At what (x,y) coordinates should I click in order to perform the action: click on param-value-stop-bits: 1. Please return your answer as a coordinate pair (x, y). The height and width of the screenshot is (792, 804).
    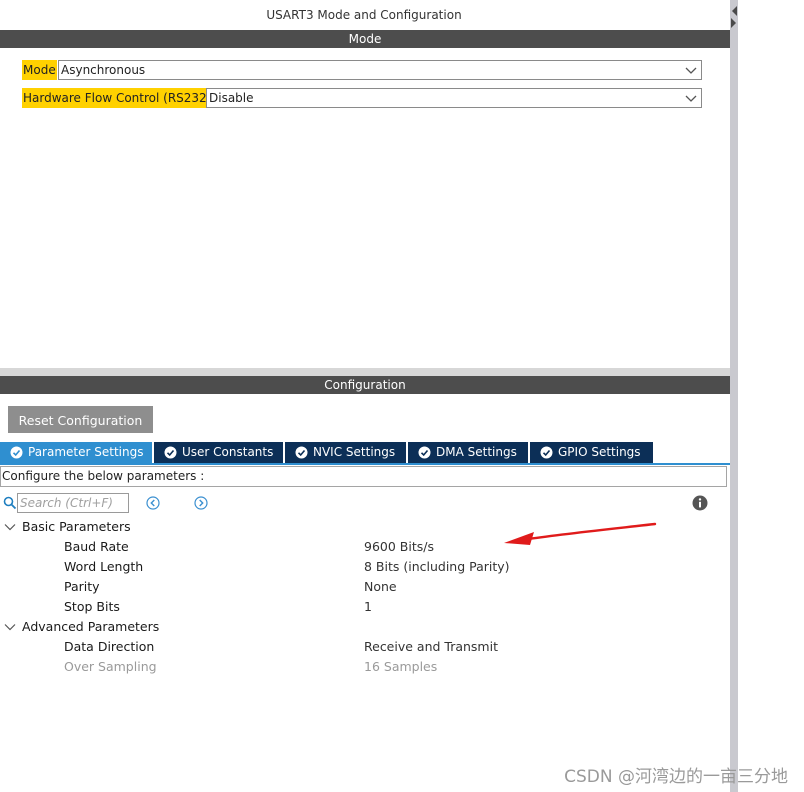
    Looking at the image, I should click on (368, 607).